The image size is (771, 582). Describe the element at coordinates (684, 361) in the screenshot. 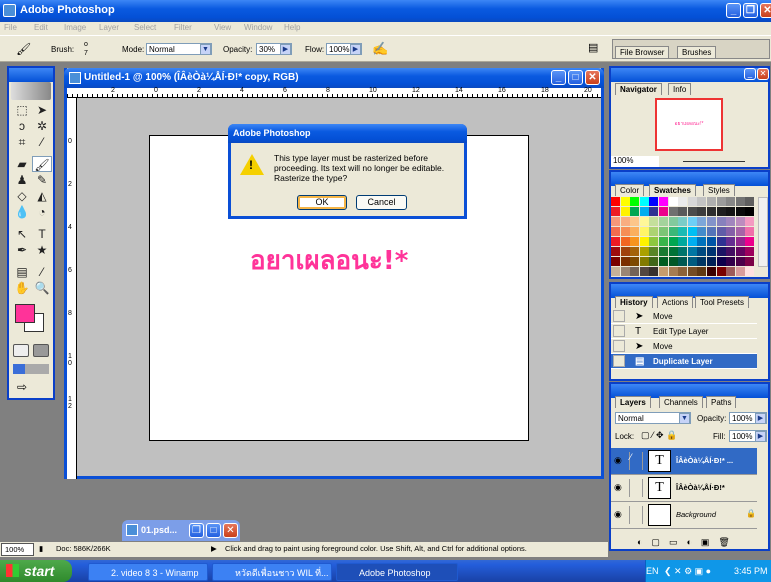

I see `history-item: ▤ Duplicate Layer` at that location.